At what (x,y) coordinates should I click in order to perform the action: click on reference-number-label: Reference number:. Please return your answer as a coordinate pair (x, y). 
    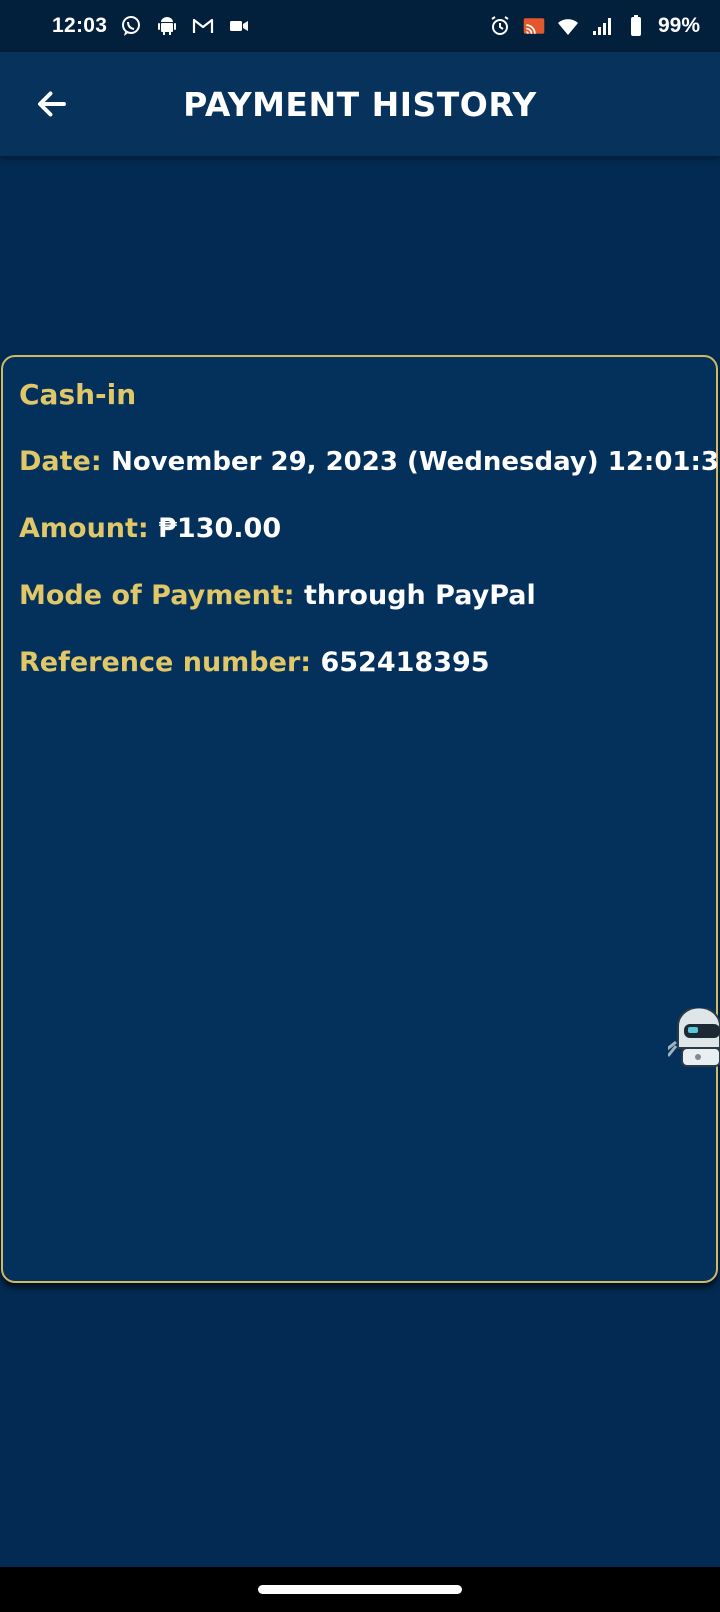
    Looking at the image, I should click on (165, 662).